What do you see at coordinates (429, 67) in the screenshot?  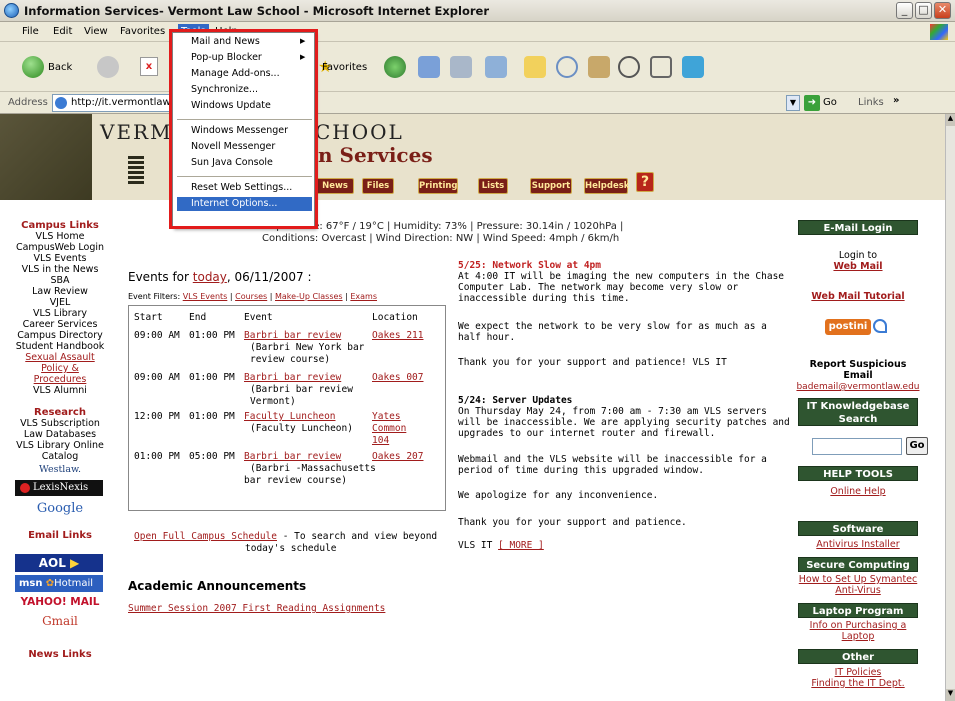 I see `mail-icon` at bounding box center [429, 67].